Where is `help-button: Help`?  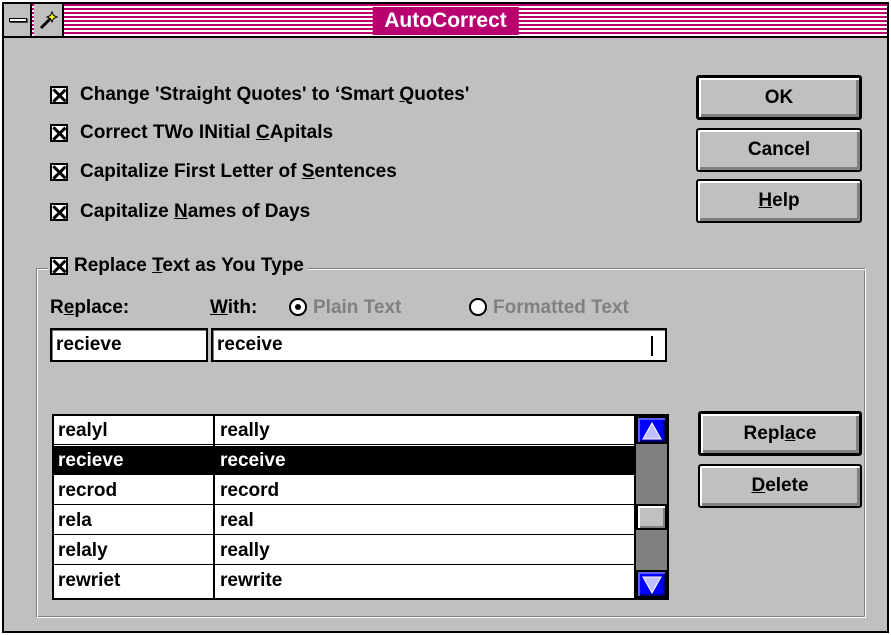 help-button: Help is located at coordinates (779, 201).